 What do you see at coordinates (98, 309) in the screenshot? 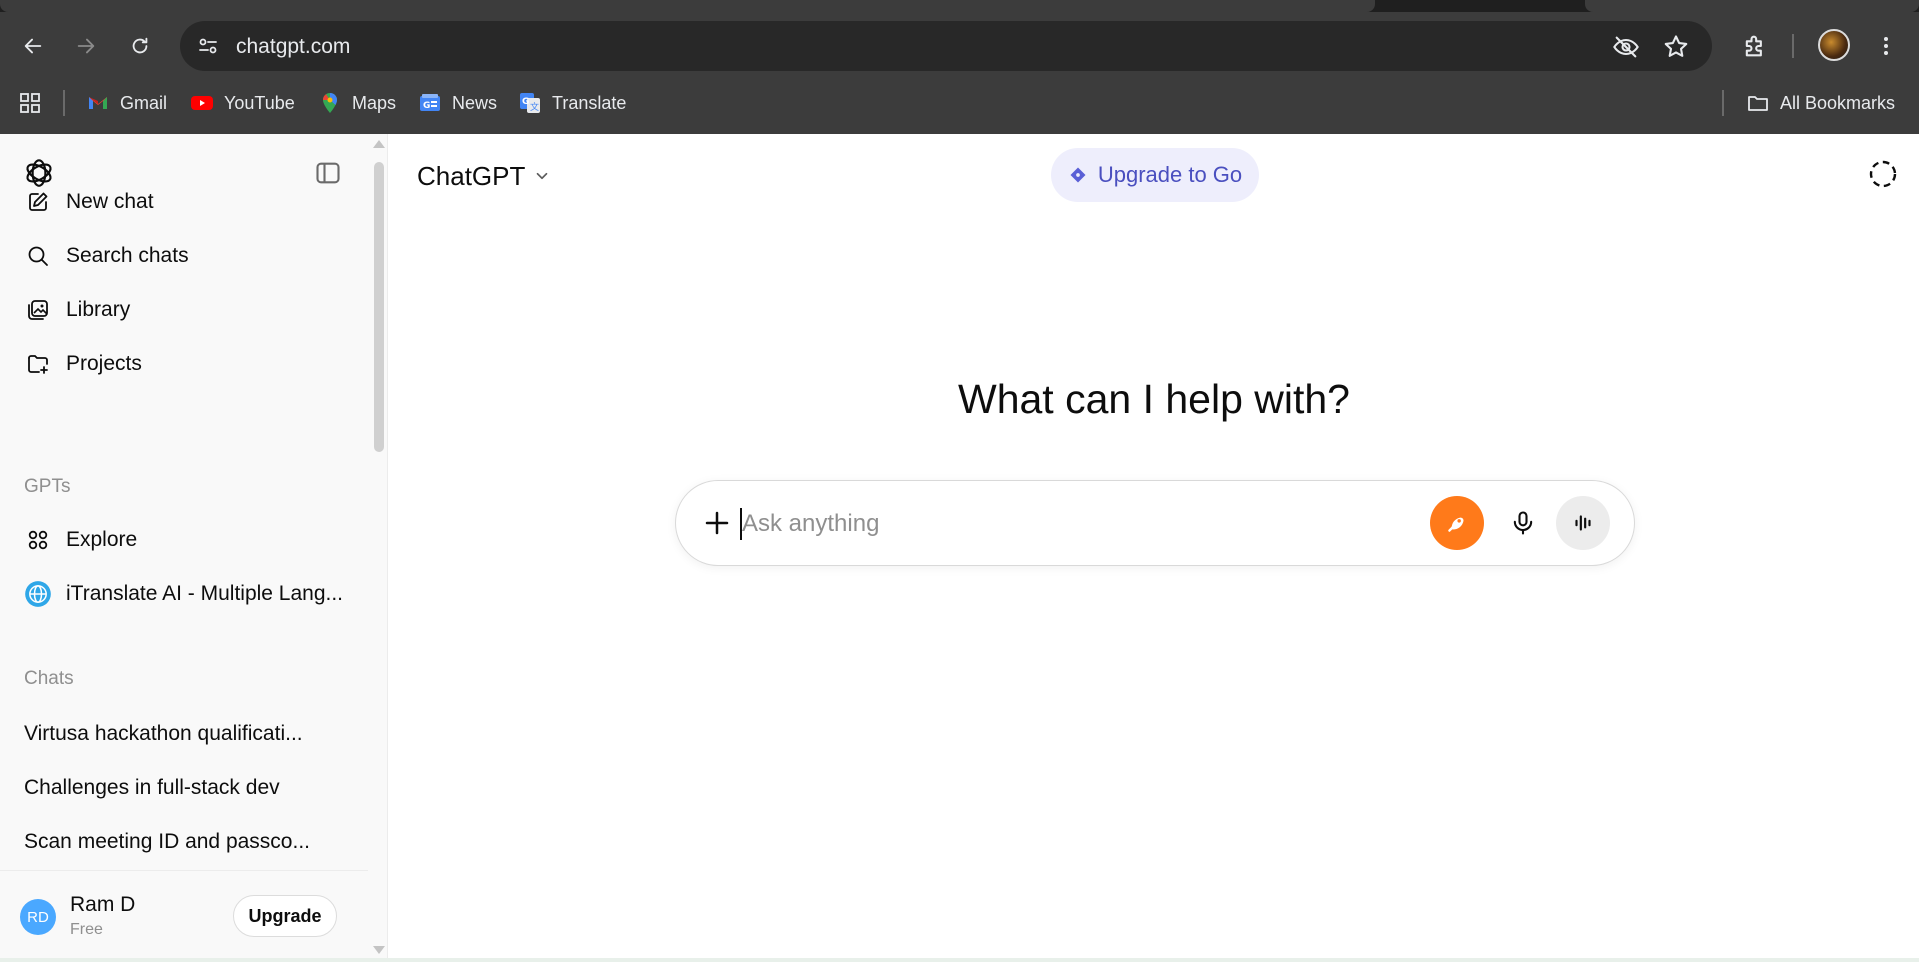
I see `sidebar-item-label: Library` at bounding box center [98, 309].